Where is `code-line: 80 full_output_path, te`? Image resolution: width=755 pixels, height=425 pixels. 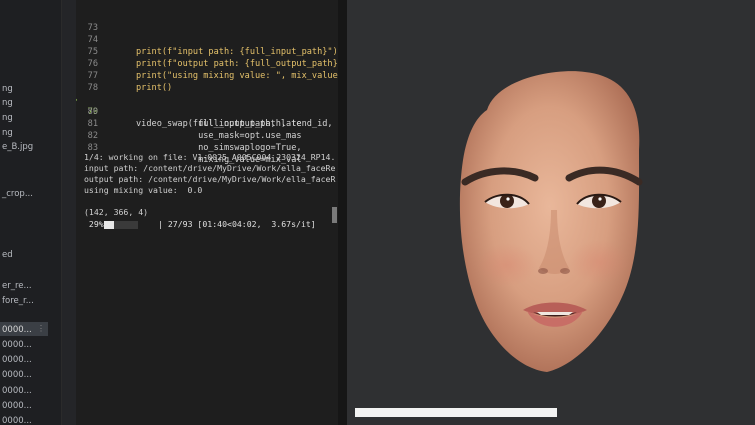 code-line: 80 full_output_path, te is located at coordinates (189, 111).